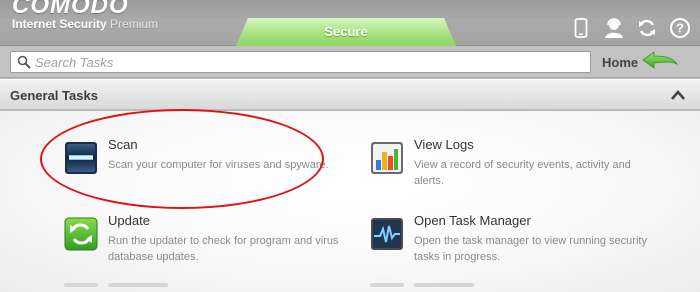 This screenshot has height=292, width=700. I want to click on search-box, so click(300, 62).